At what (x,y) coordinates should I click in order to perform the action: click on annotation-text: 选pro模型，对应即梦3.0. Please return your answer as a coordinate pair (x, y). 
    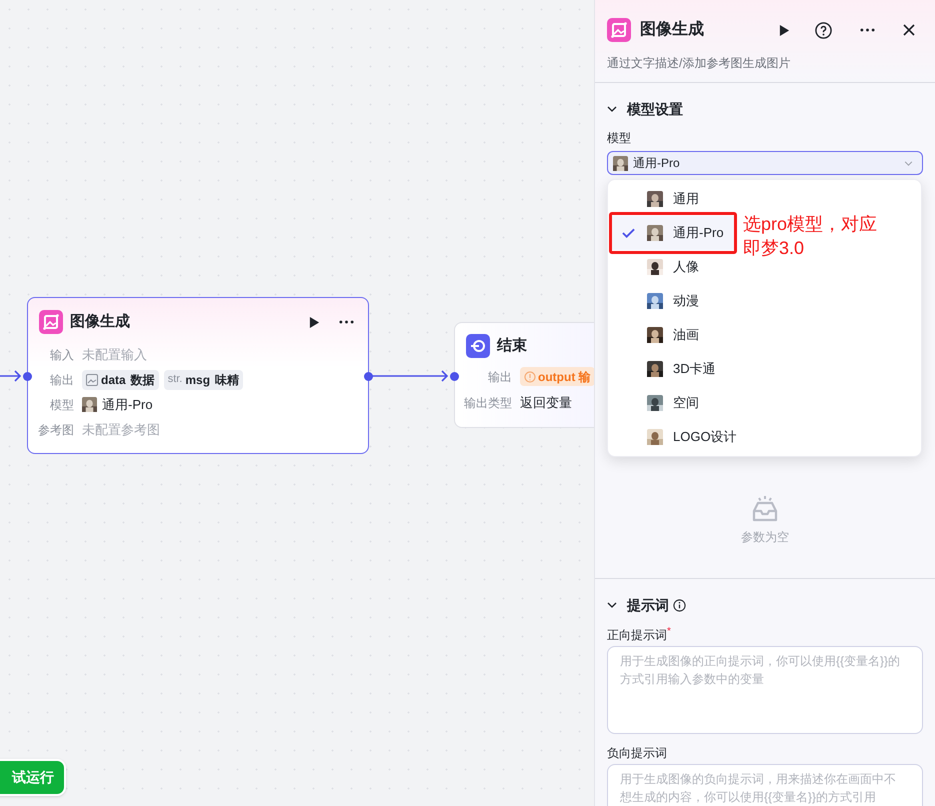
    Looking at the image, I should click on (810, 236).